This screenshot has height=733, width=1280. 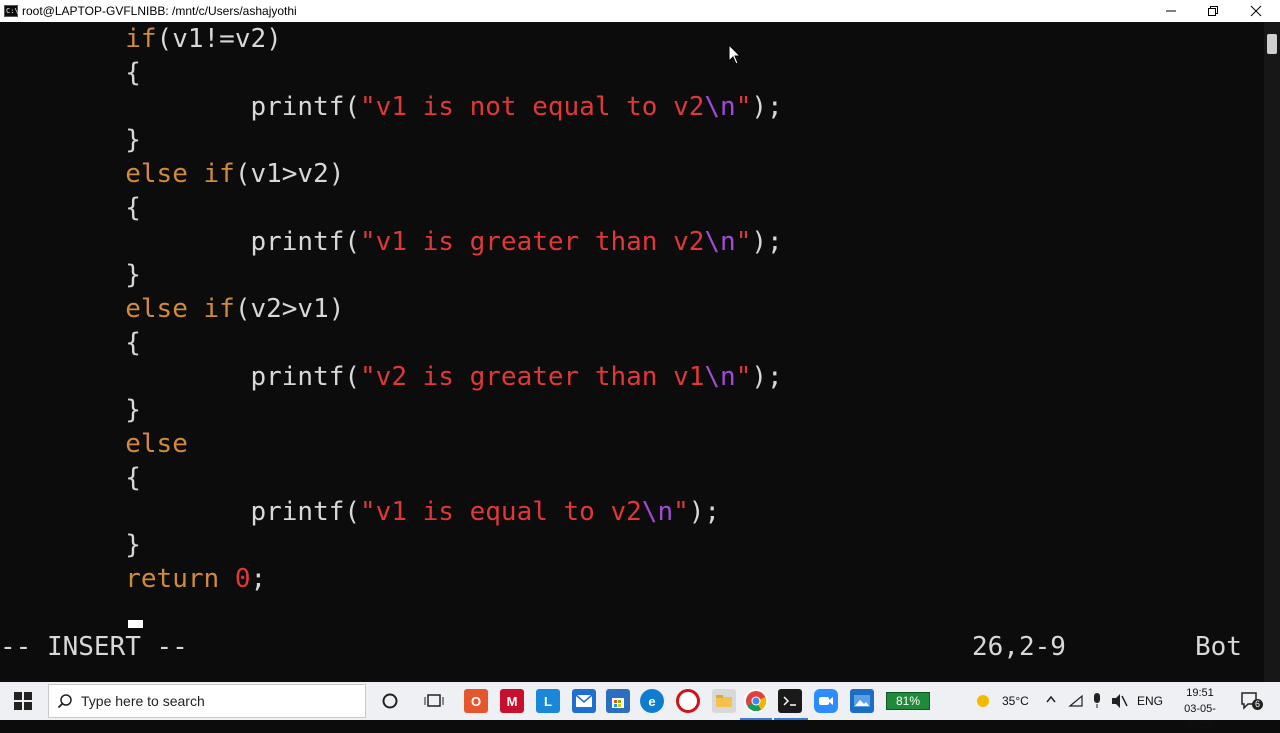 I want to click on minimize-icon, so click(x=1171, y=11).